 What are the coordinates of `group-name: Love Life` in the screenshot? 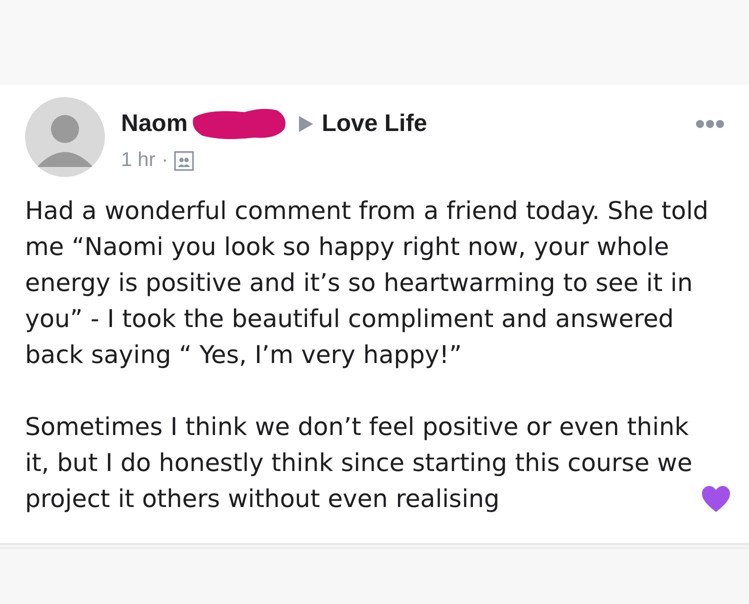 It's located at (375, 124).